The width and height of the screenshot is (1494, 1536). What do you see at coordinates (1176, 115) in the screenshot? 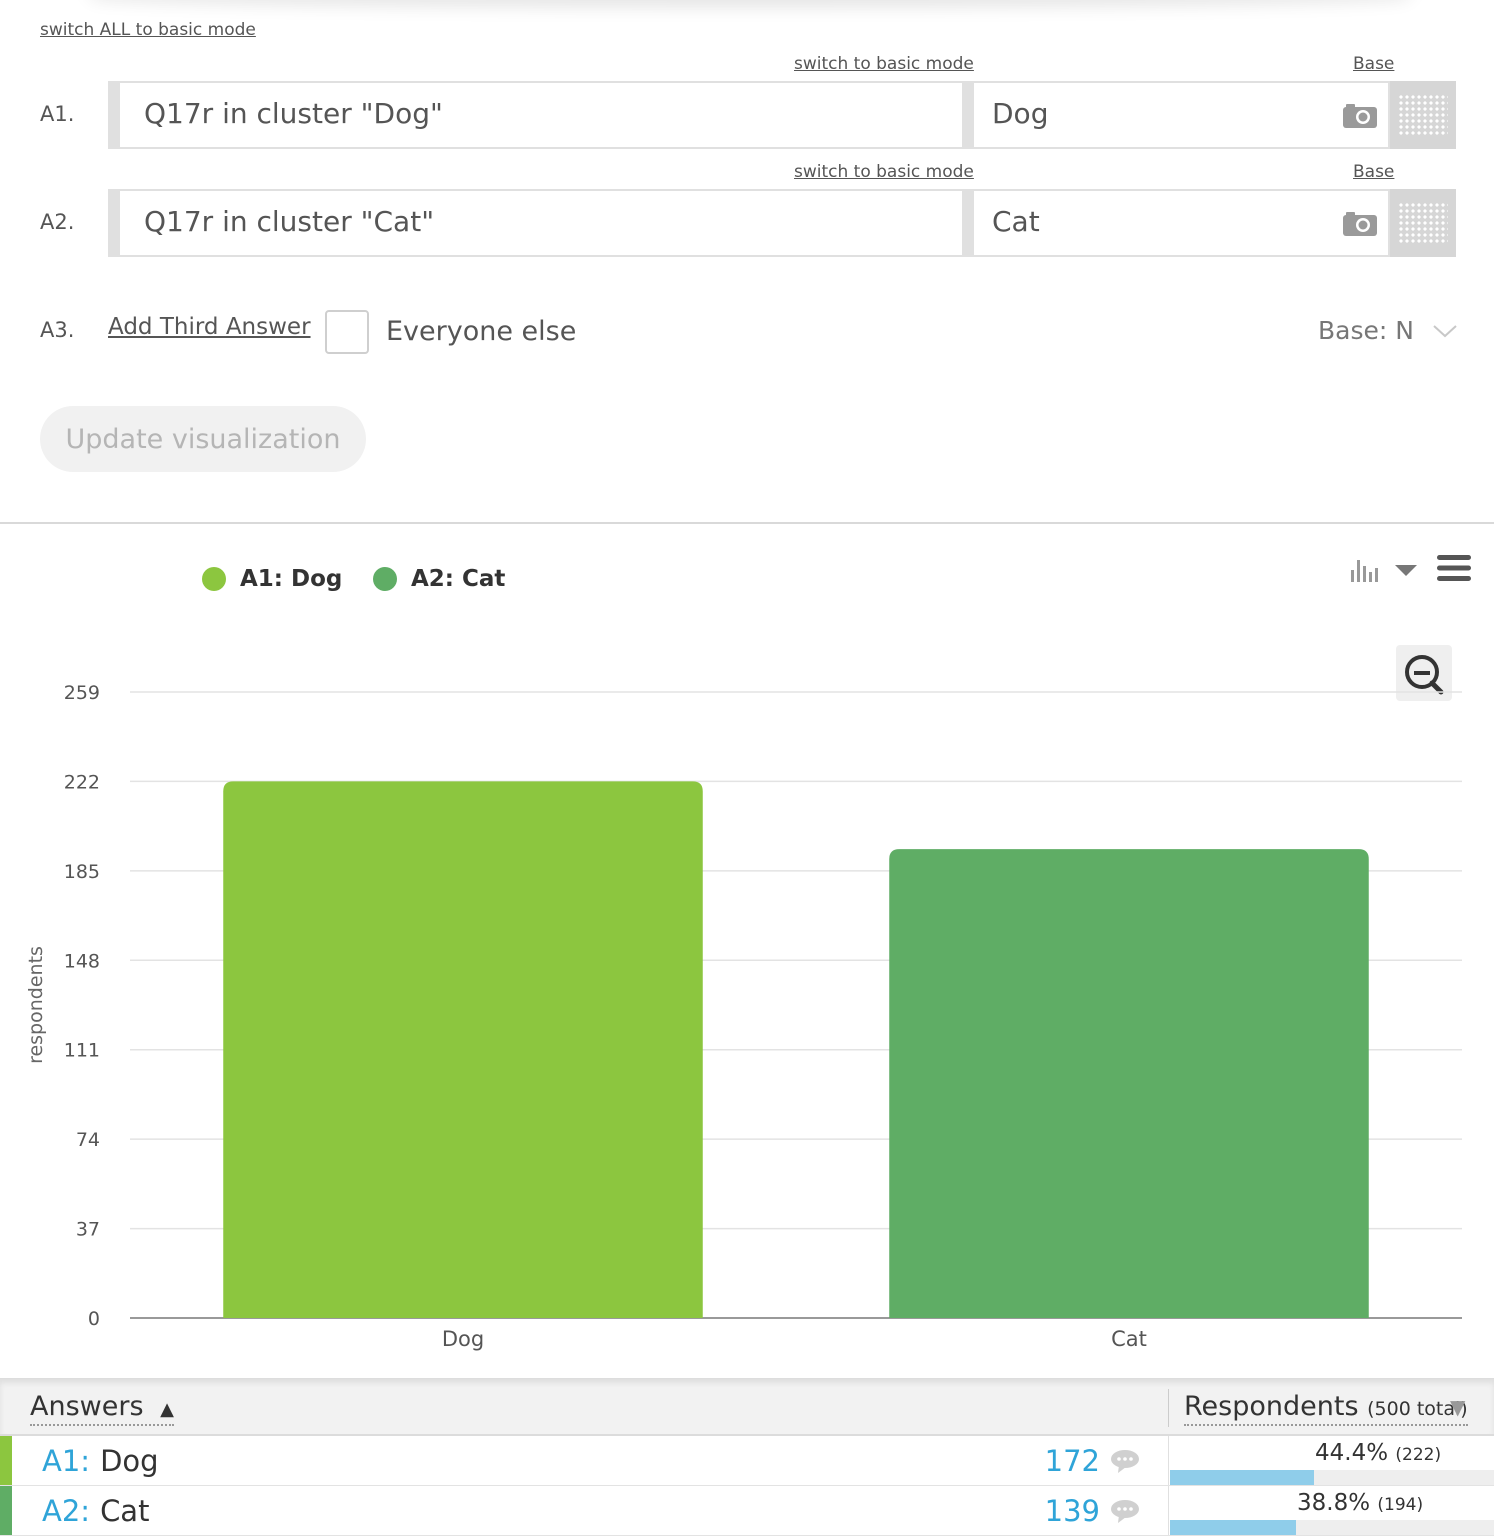
I see `answer-field-a1: Dog` at bounding box center [1176, 115].